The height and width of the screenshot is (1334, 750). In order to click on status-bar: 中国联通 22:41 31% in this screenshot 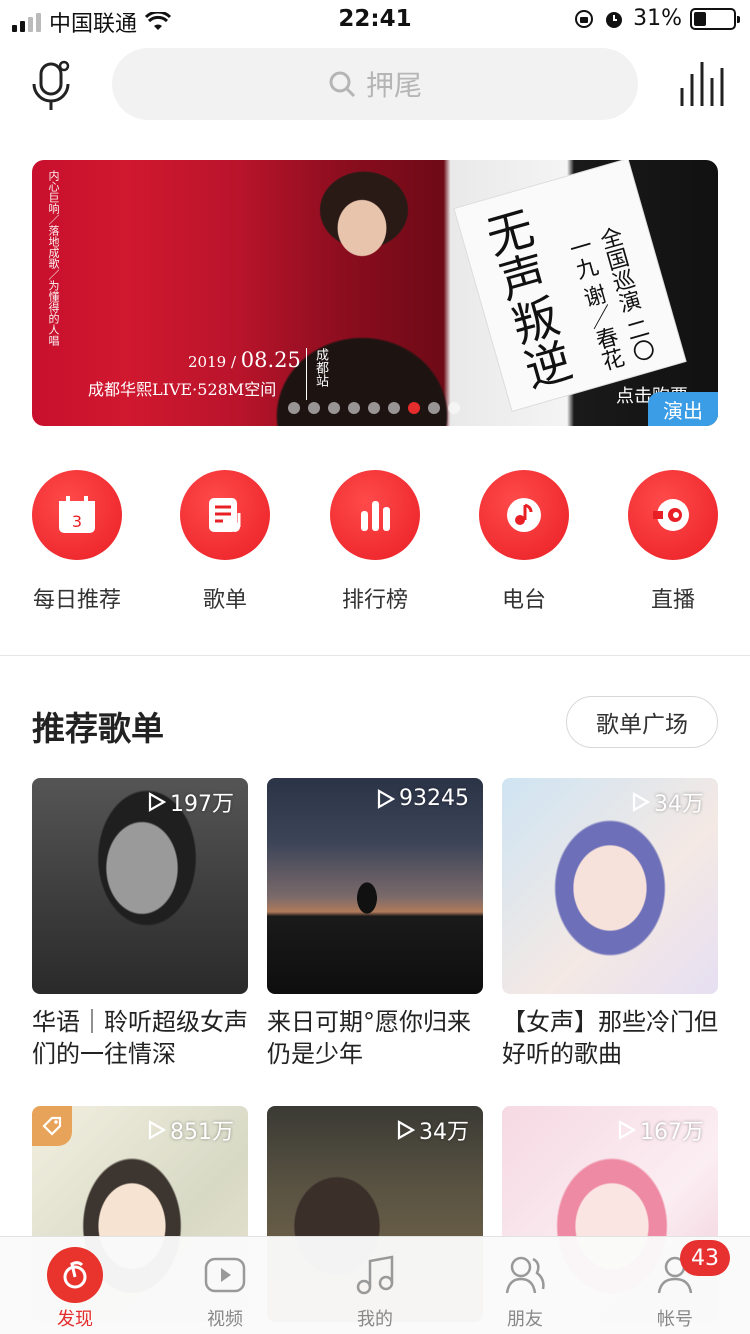, I will do `click(375, 20)`.